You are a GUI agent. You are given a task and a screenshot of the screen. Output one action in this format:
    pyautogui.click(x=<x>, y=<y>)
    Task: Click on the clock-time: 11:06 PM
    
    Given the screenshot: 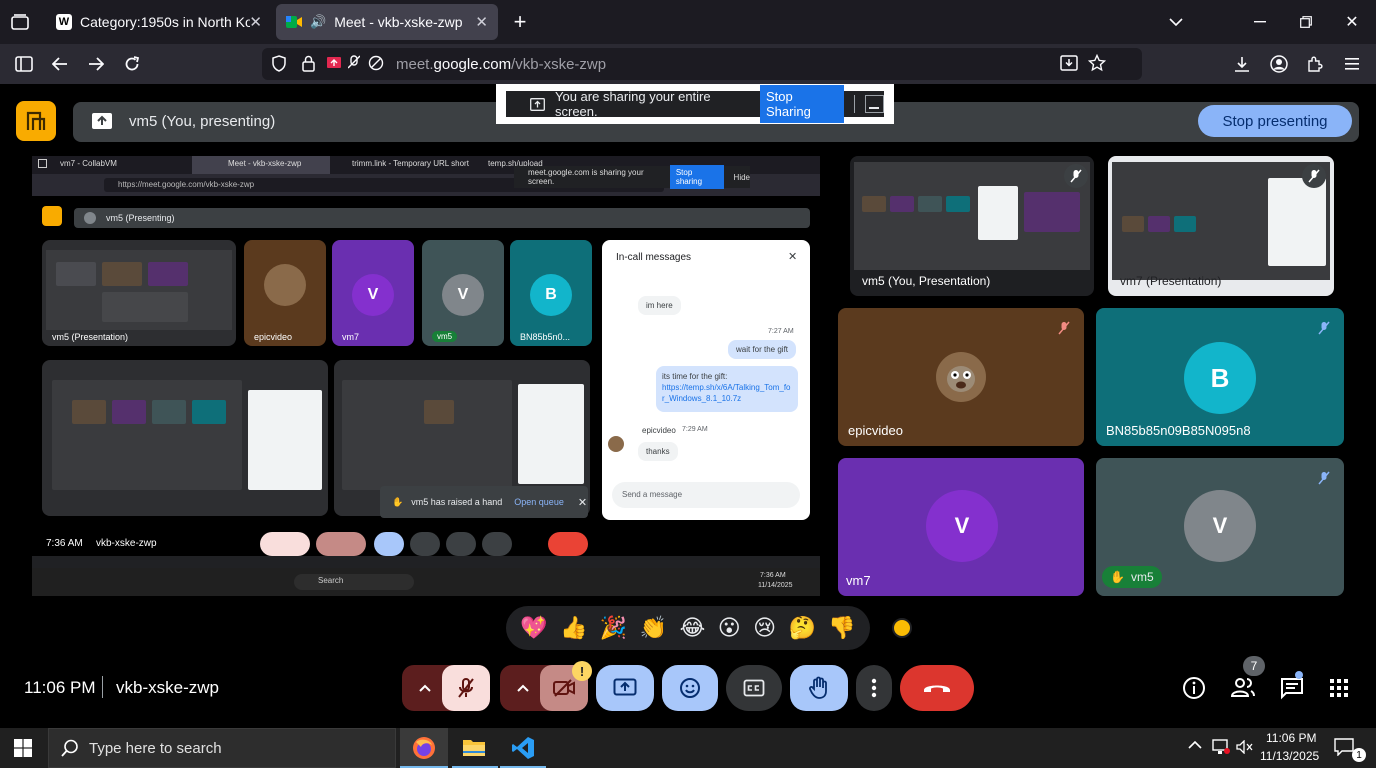 What is the action you would take?
    pyautogui.click(x=1291, y=738)
    